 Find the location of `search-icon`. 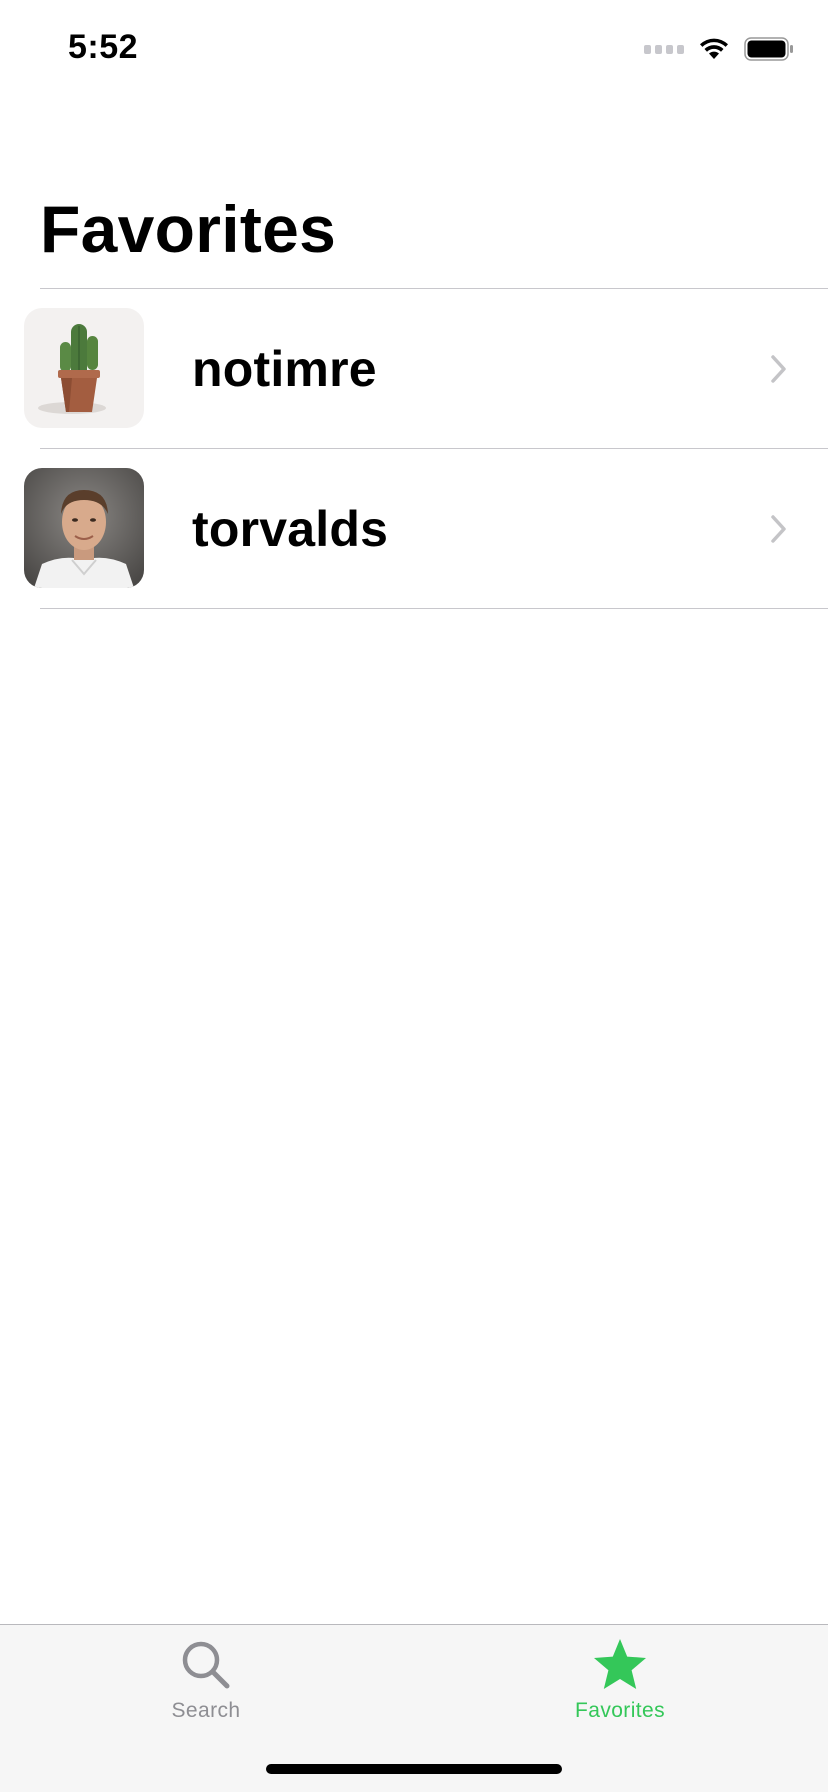

search-icon is located at coordinates (206, 1665).